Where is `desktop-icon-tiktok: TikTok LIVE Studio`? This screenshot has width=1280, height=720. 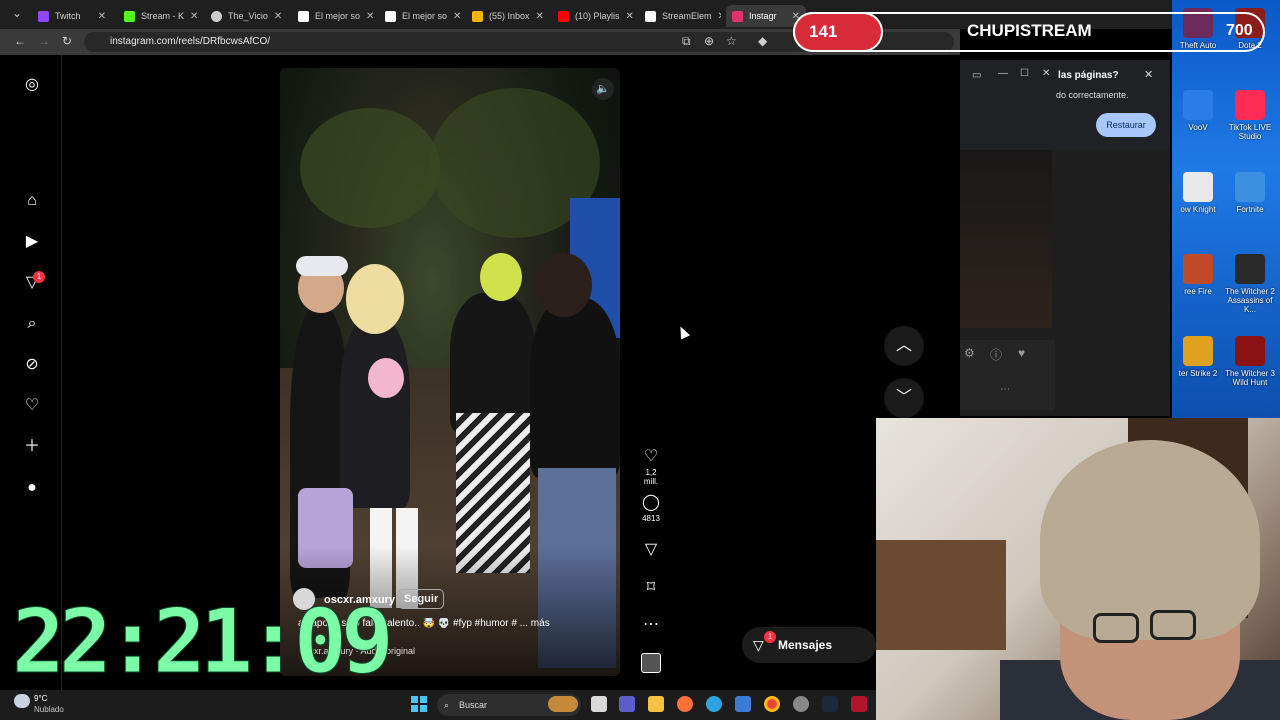 desktop-icon-tiktok: TikTok LIVE Studio is located at coordinates (1250, 115).